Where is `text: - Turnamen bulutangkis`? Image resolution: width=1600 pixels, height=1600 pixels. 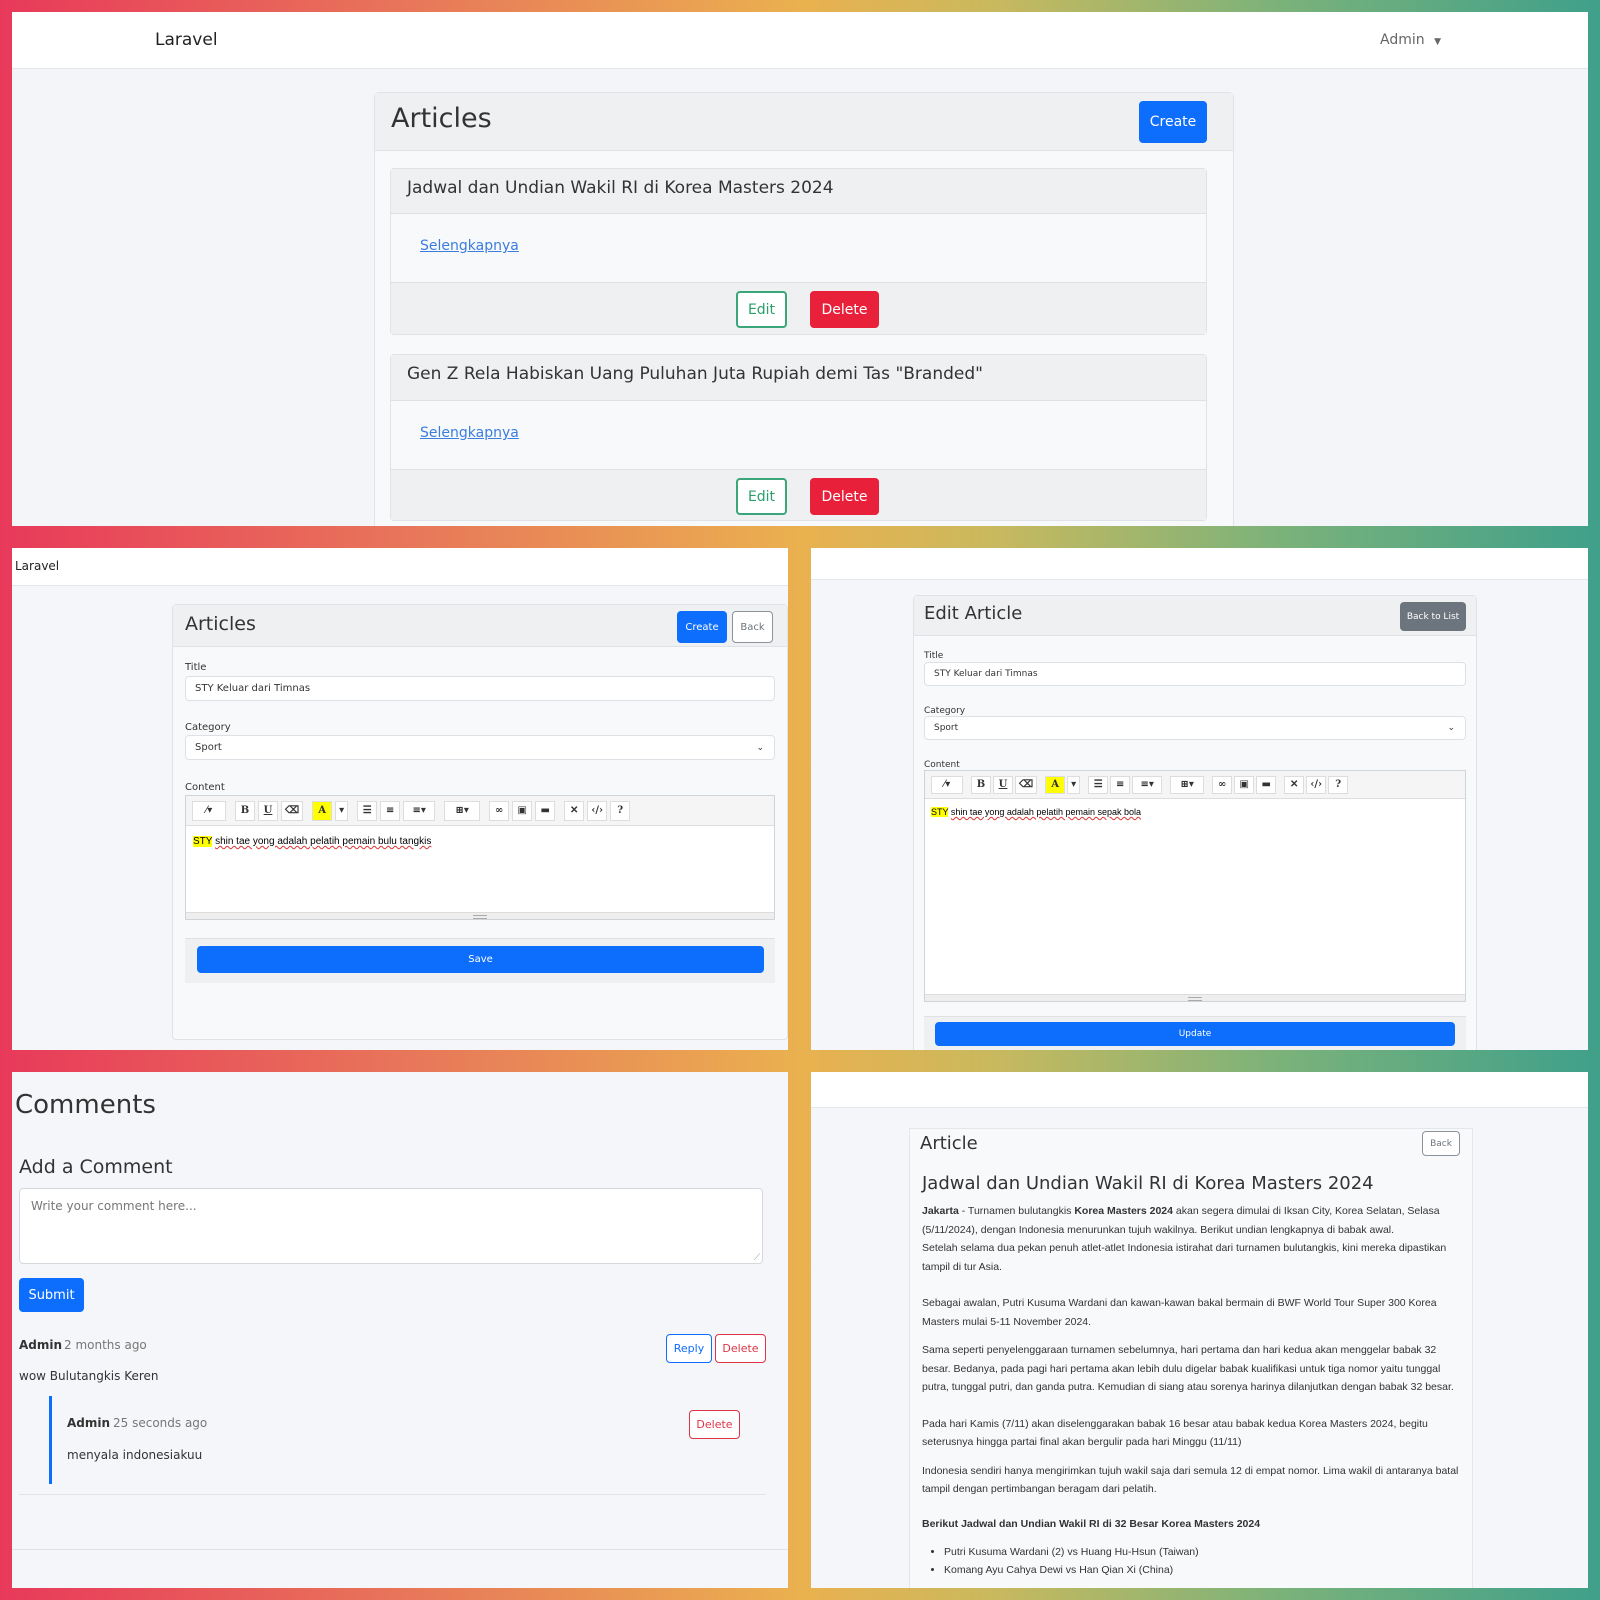 text: - Turnamen bulutangkis is located at coordinates (1016, 1211).